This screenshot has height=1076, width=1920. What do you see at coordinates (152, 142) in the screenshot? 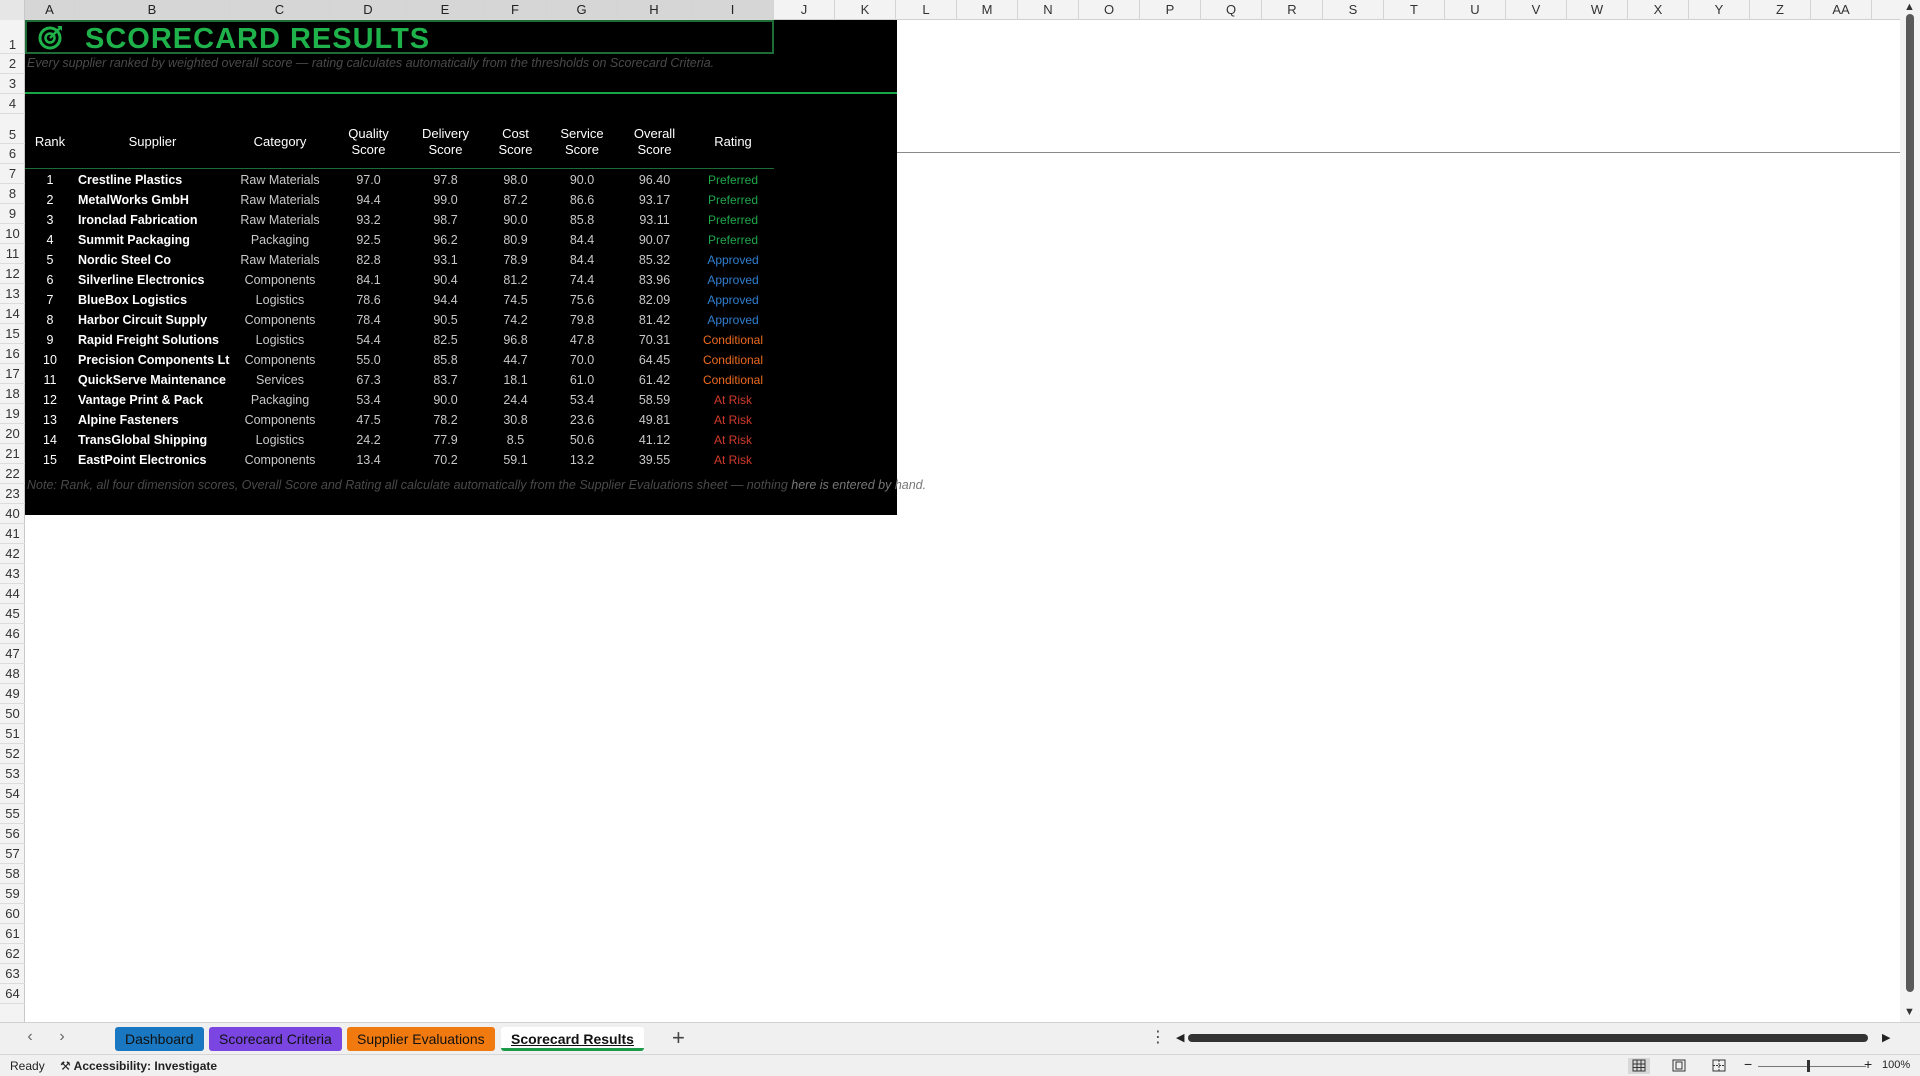
I see `column-heading: Supplier` at bounding box center [152, 142].